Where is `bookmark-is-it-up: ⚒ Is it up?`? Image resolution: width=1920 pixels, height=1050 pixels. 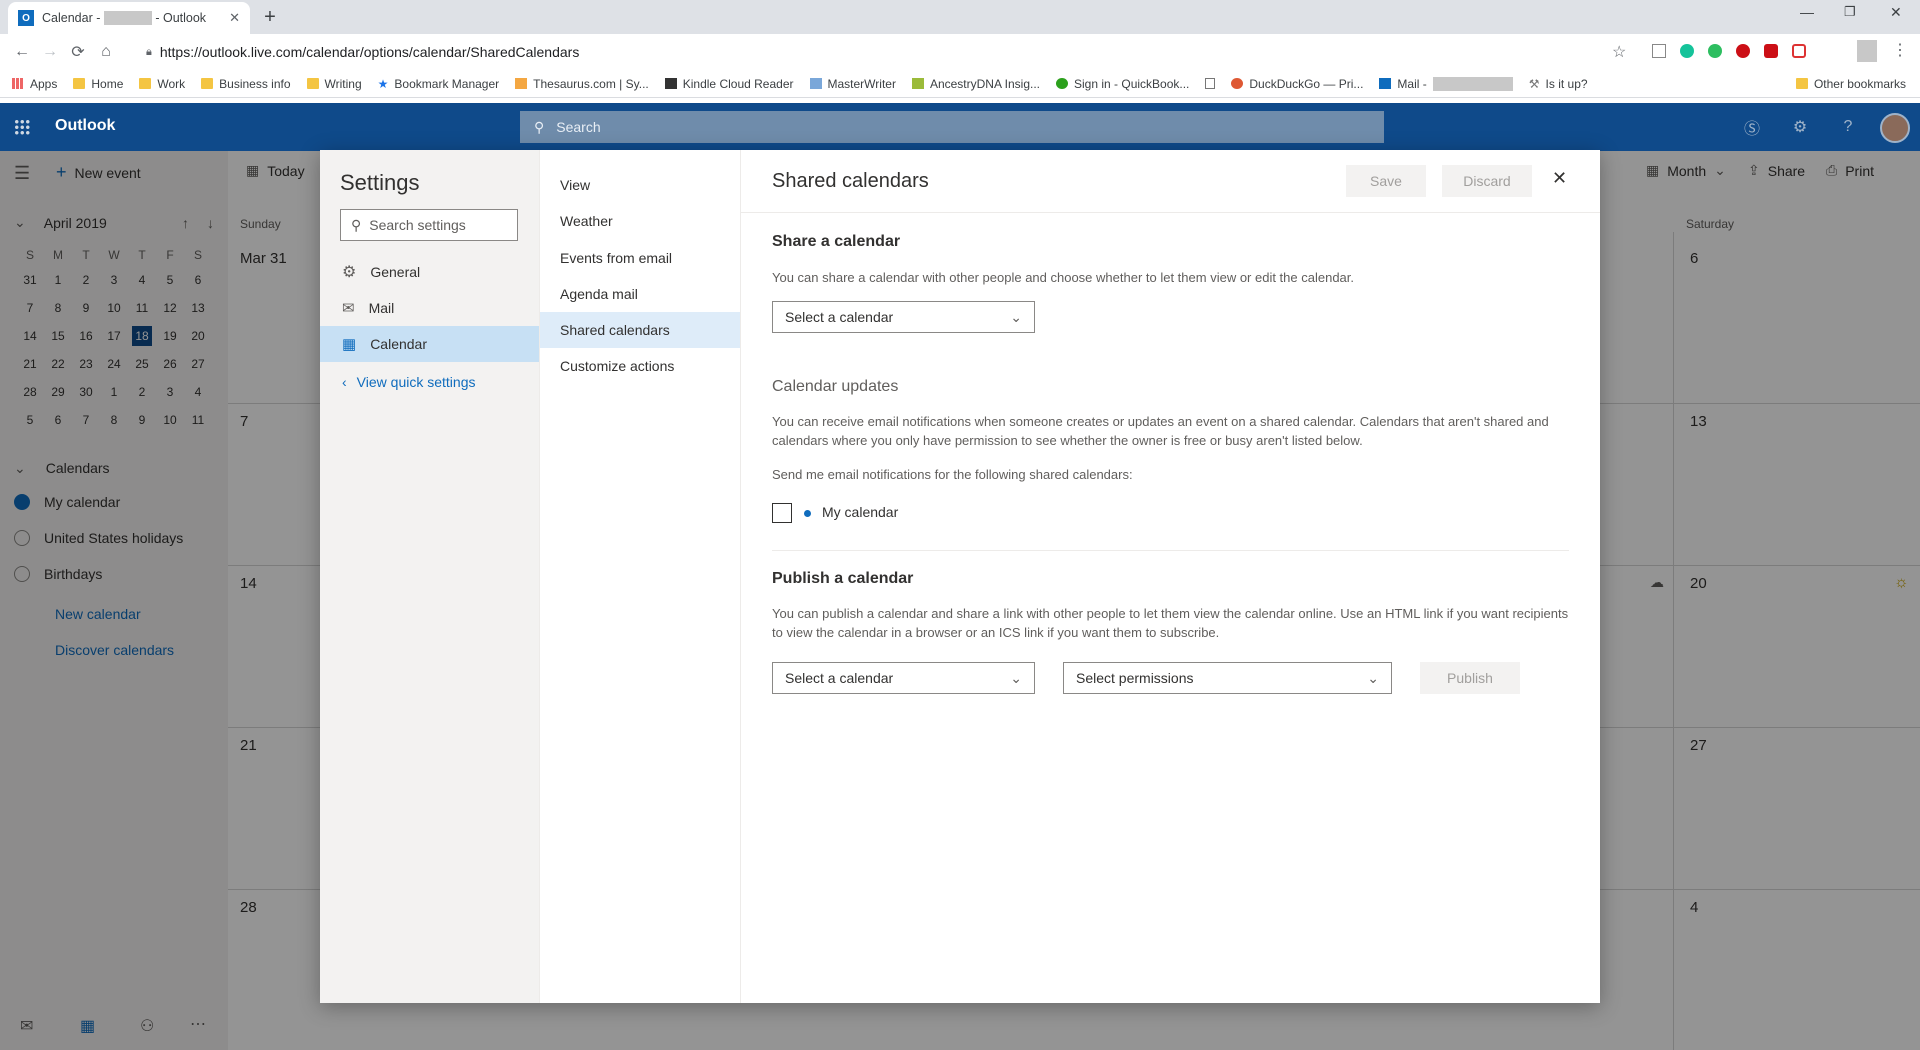 bookmark-is-it-up: ⚒ Is it up? is located at coordinates (1558, 84).